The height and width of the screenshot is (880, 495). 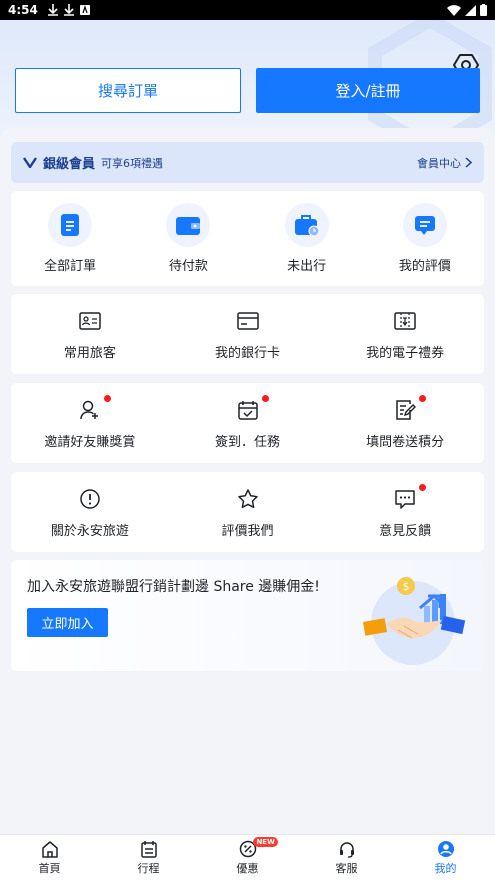 I want to click on upcoming-trips-item: 未出行, so click(x=307, y=238).